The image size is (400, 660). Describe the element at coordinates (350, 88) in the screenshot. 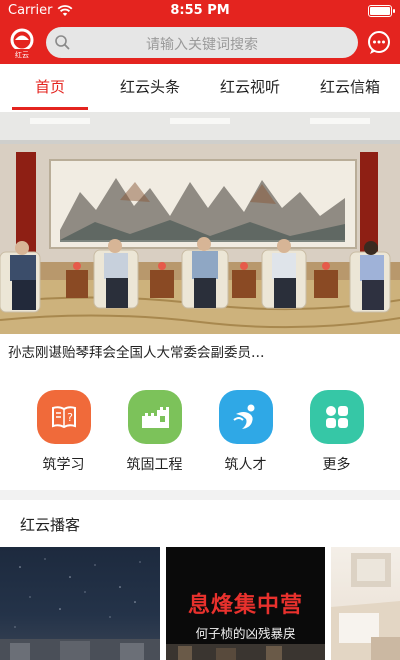

I see `tab-mailbox: 红云信箱` at that location.